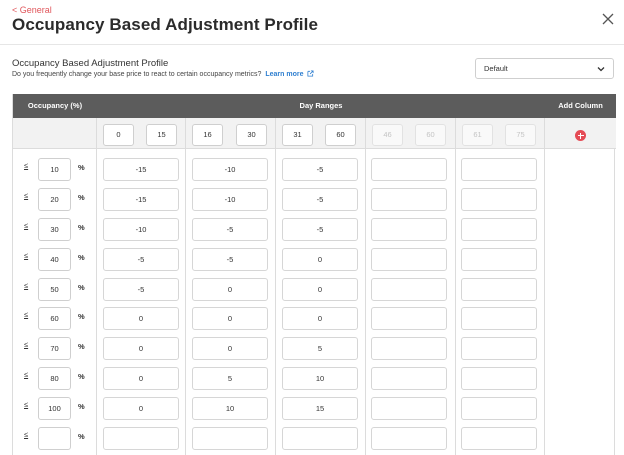 Image resolution: width=624 pixels, height=455 pixels. What do you see at coordinates (279, 260) in the screenshot?
I see `table-row: ≤40% -5 -5 0` at bounding box center [279, 260].